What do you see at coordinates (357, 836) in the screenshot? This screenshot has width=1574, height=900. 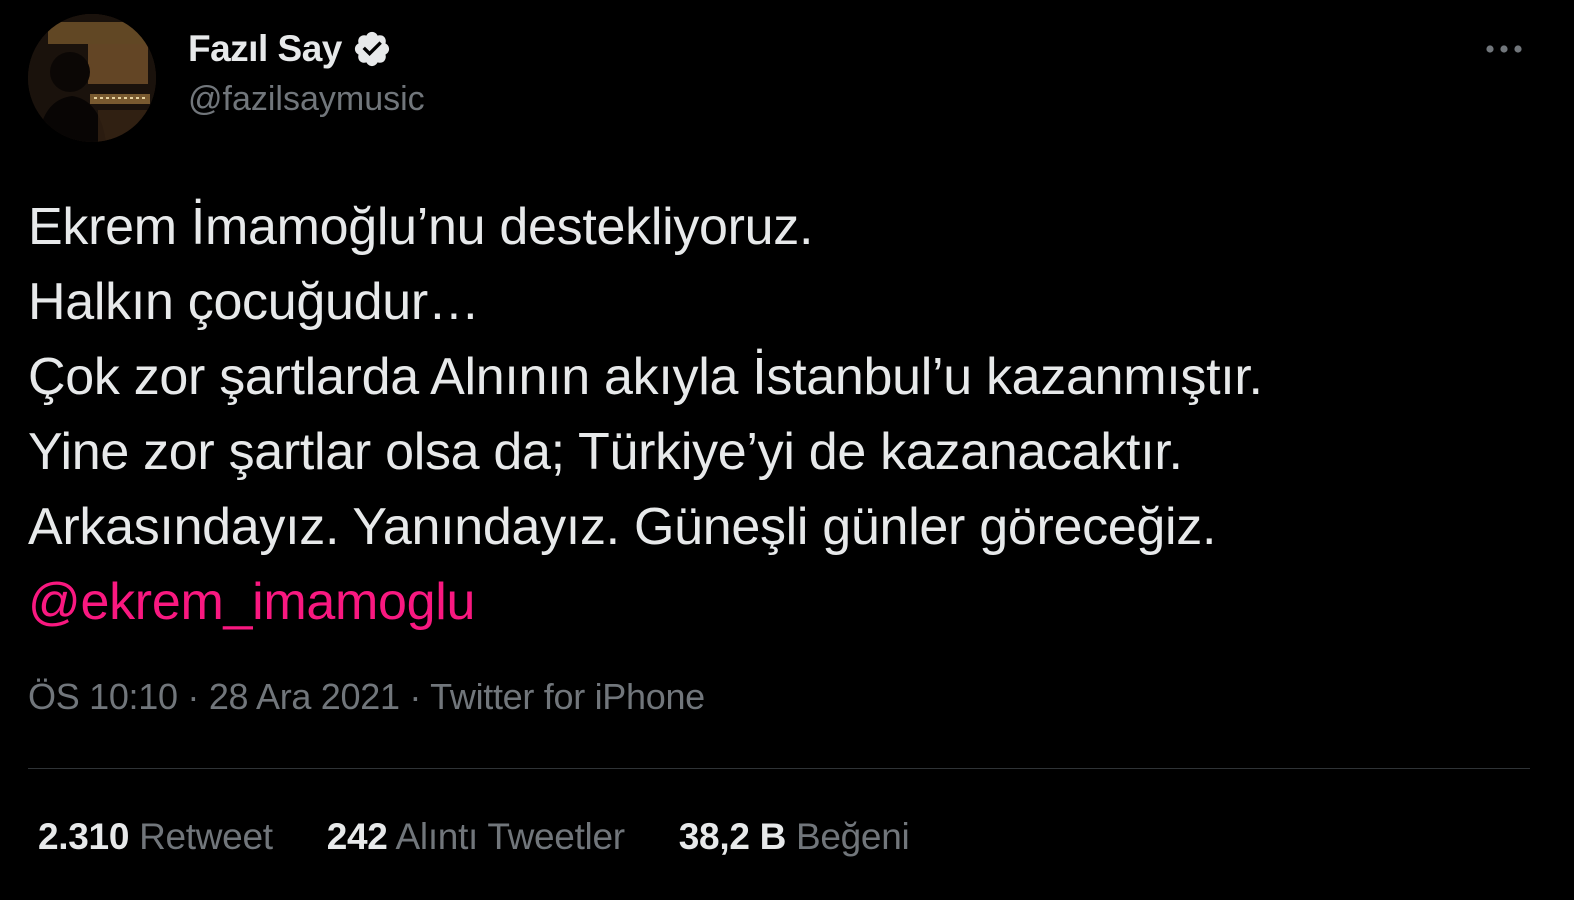 I see `quote-count: 242` at bounding box center [357, 836].